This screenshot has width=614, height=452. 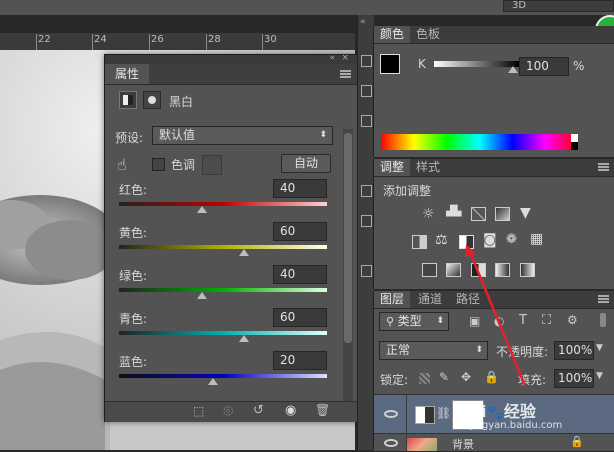 What do you see at coordinates (519, 411) in the screenshot?
I see `watermark-text: 经验` at bounding box center [519, 411].